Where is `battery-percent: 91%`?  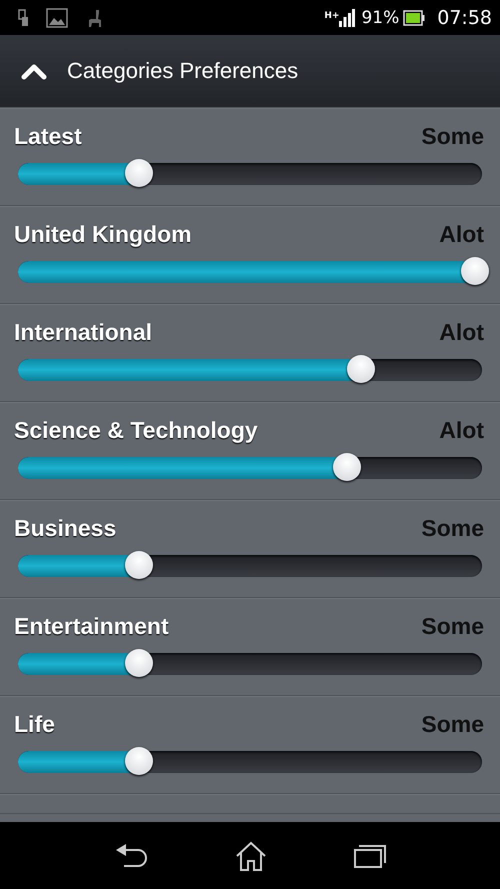 battery-percent: 91% is located at coordinates (380, 18).